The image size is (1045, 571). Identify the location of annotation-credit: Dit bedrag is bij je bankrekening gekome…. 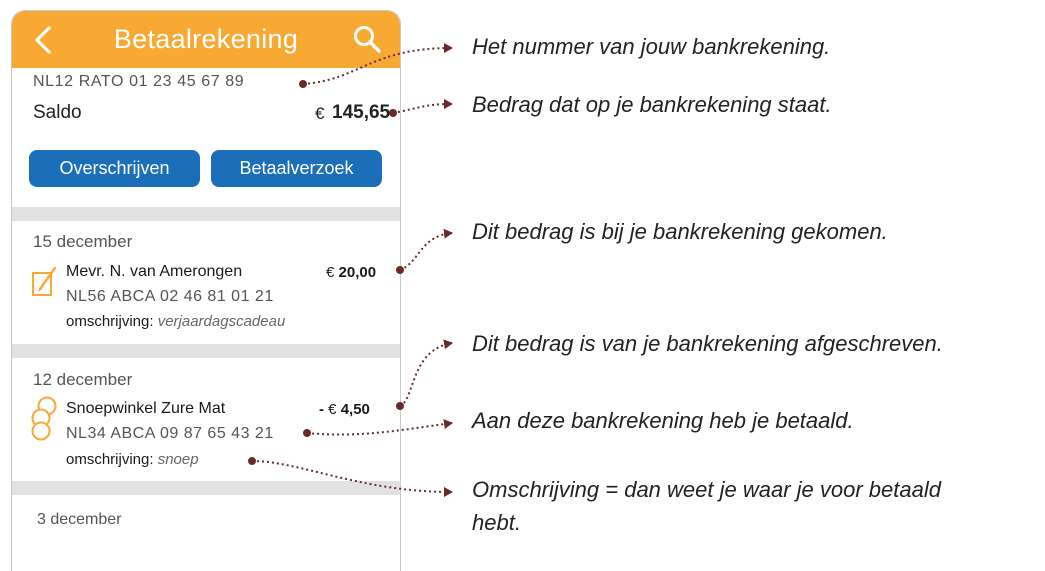
(680, 231).